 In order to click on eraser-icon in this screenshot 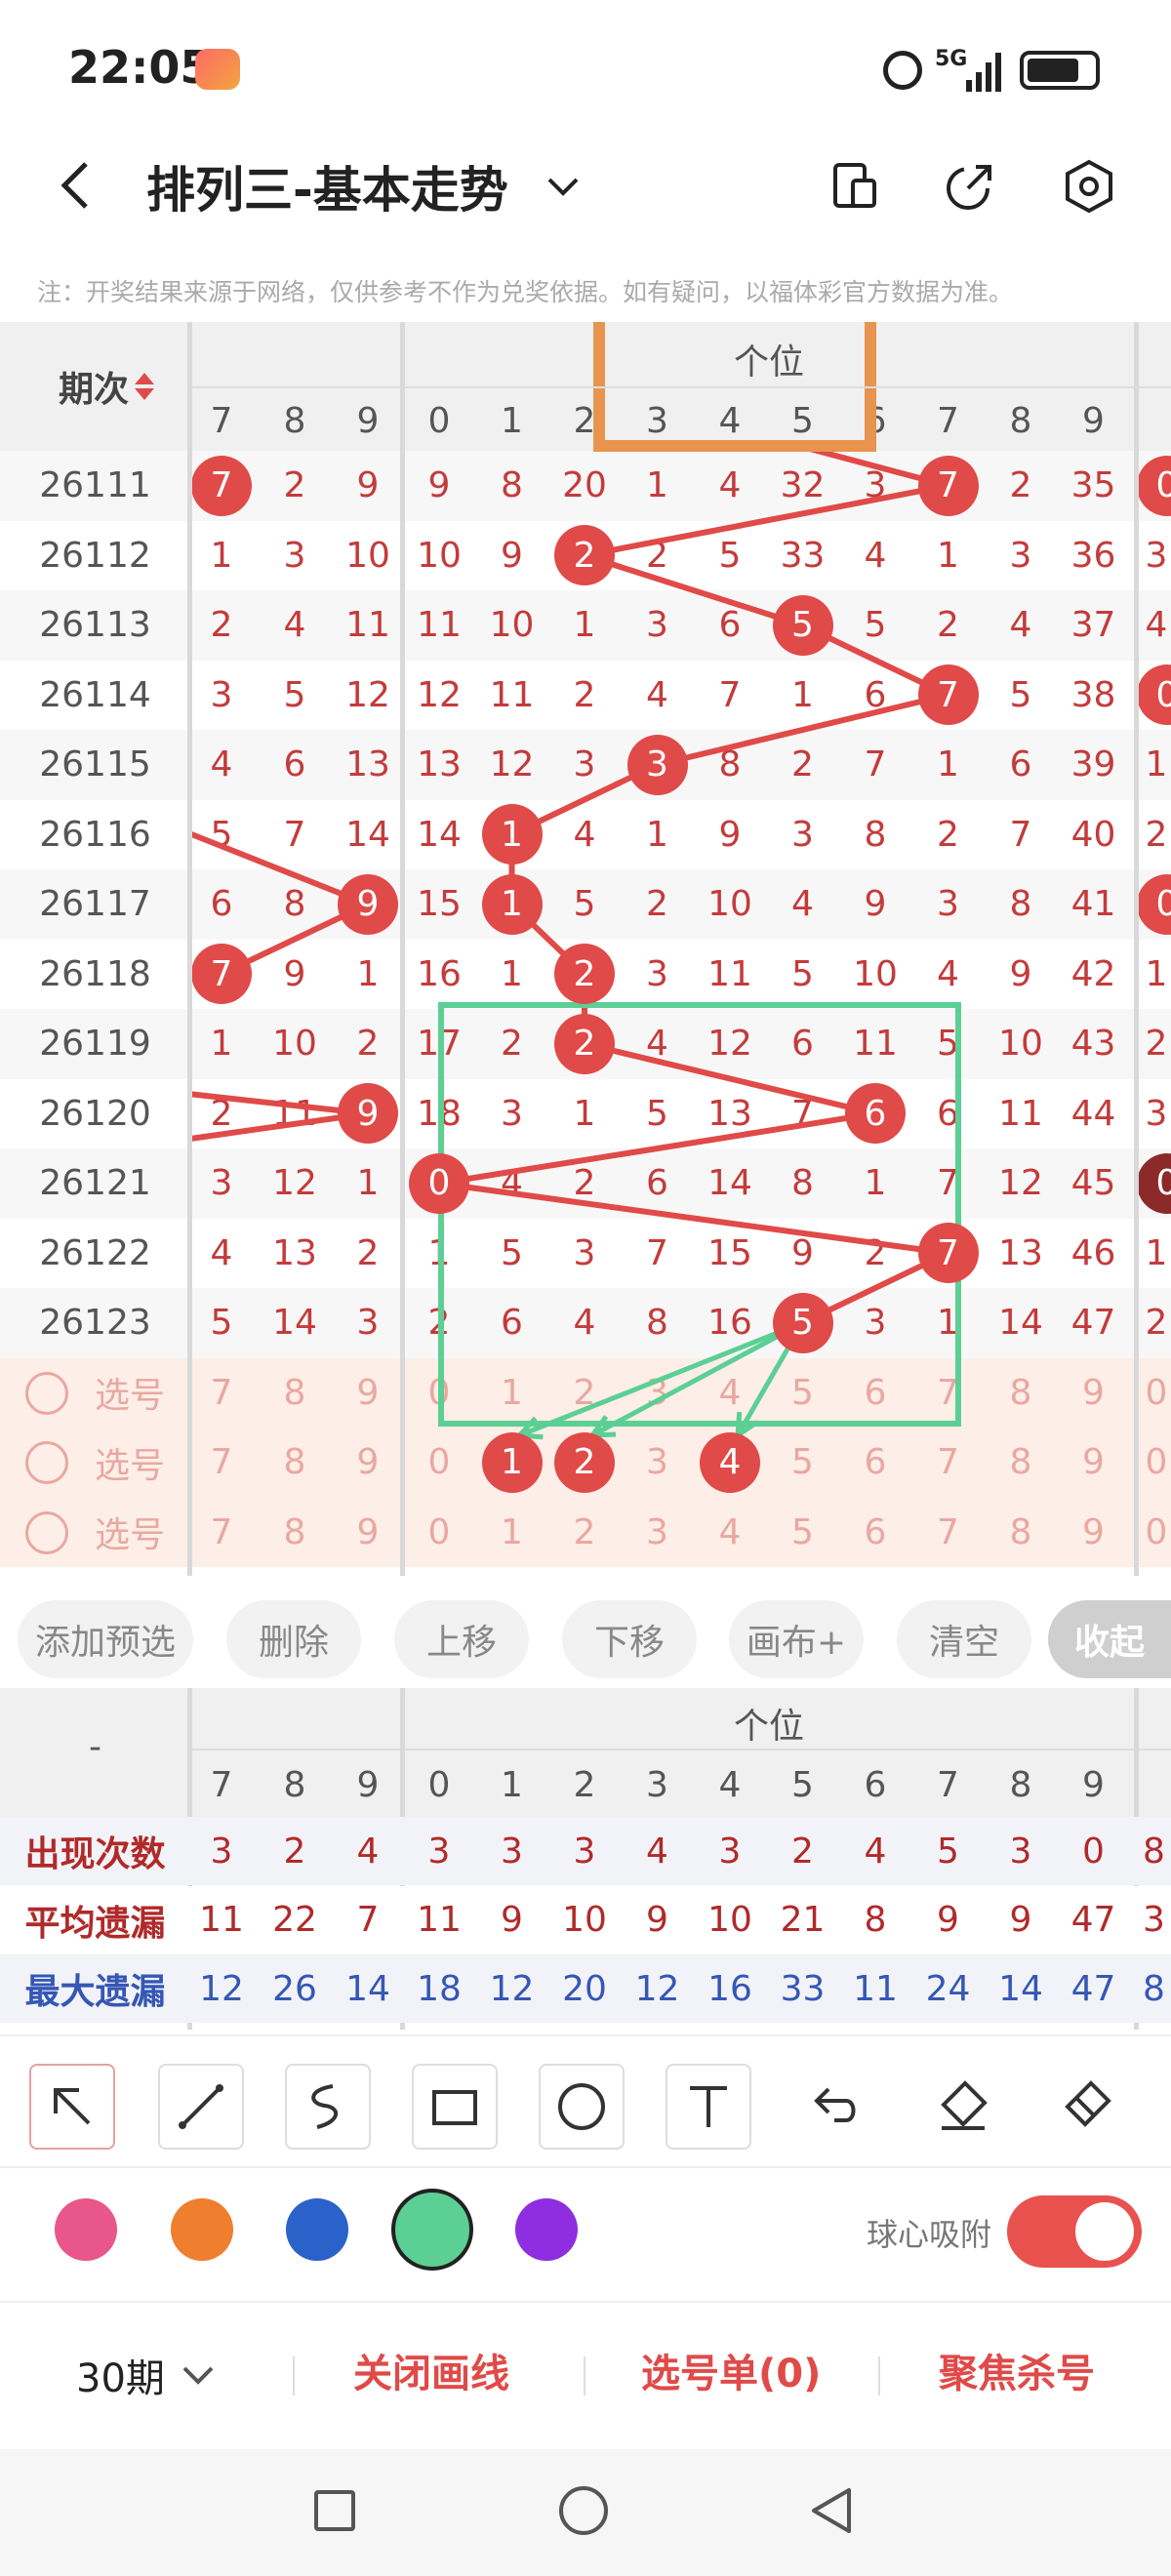, I will do `click(963, 2106)`.